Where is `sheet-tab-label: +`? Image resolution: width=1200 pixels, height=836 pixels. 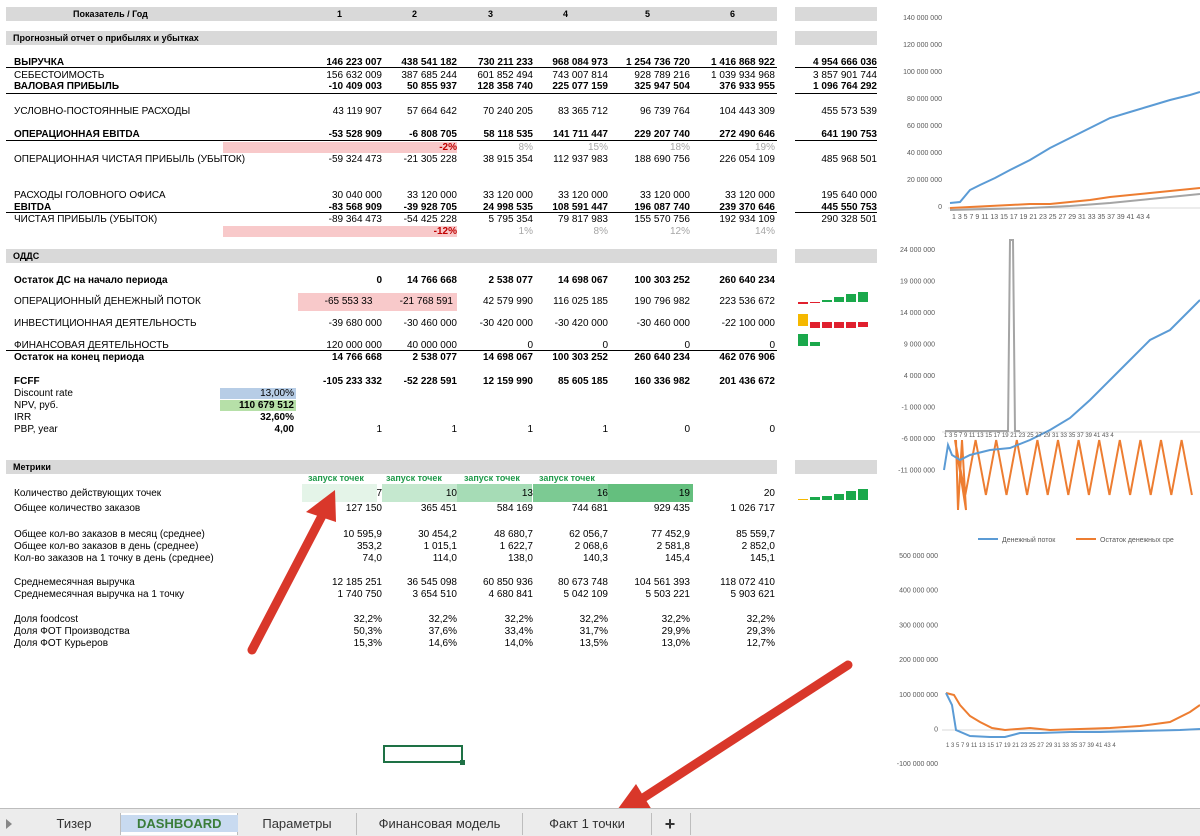
sheet-tab-label: + is located at coordinates (670, 824).